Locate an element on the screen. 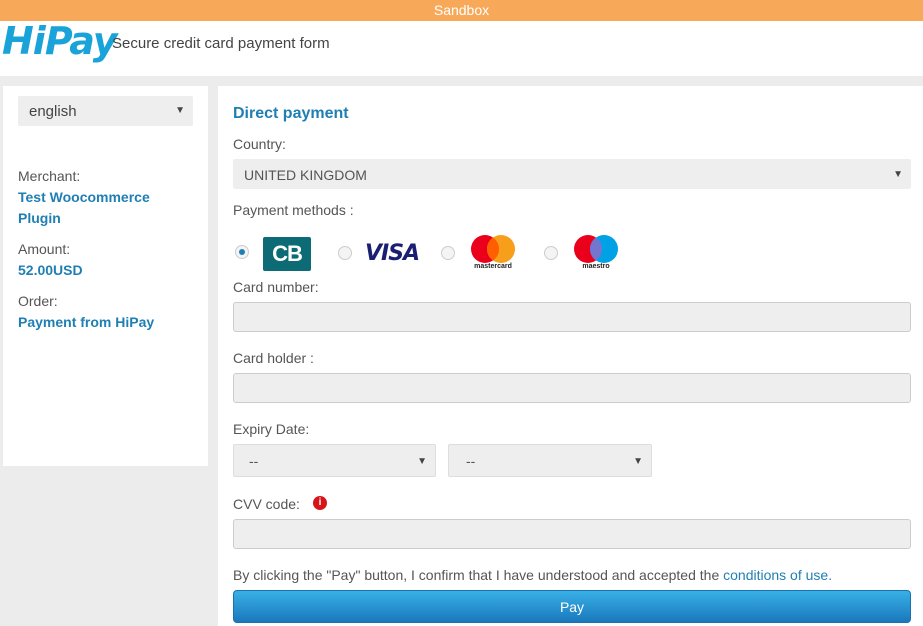 The height and width of the screenshot is (626, 923). amount-label: Amount: is located at coordinates (44, 249).